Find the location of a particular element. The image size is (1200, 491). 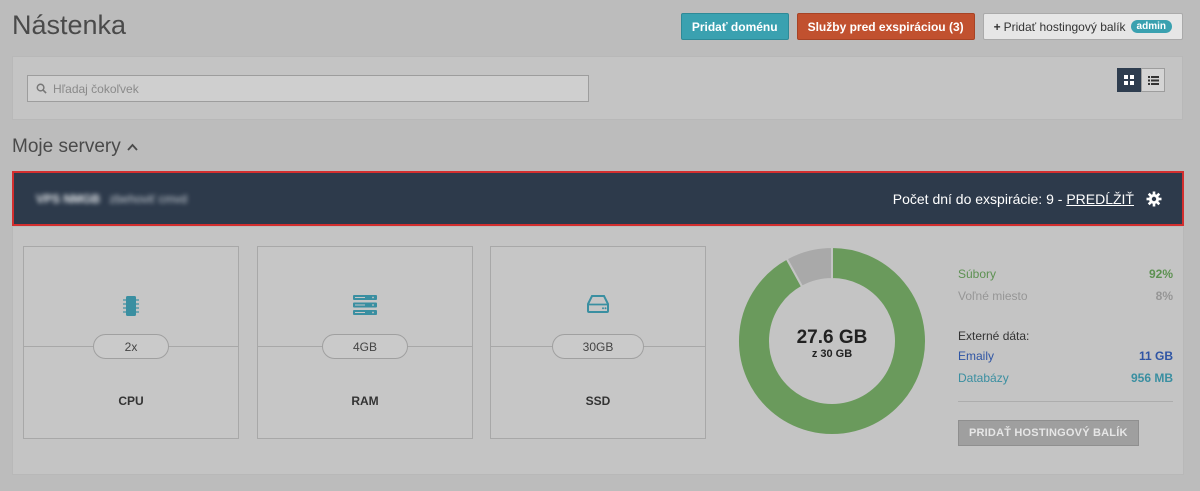

plus-icon: + is located at coordinates (997, 26).